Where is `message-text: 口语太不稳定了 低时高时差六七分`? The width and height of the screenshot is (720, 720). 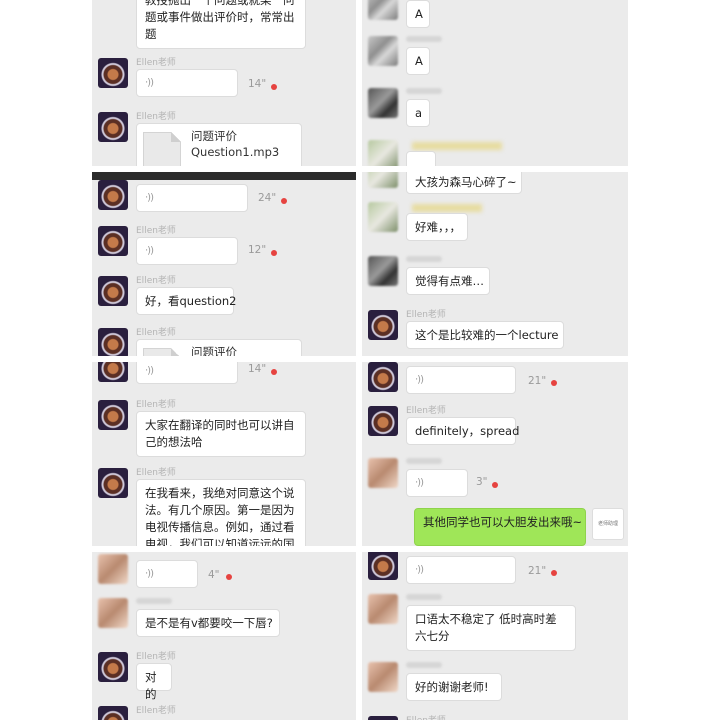 message-text: 口语太不稳定了 低时高时差六七分 is located at coordinates (486, 627).